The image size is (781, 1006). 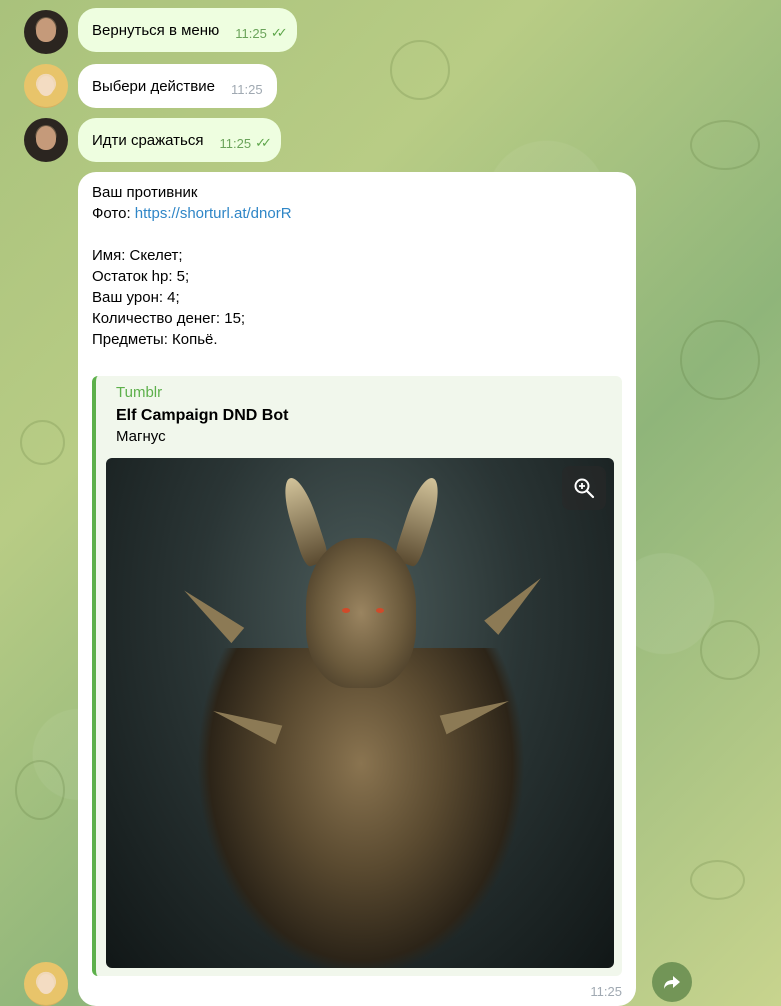 I want to click on message-text: Вернуться в меню, so click(x=156, y=30).